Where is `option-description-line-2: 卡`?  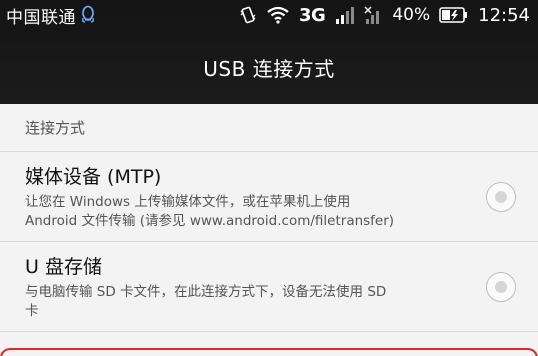
option-description-line-2: 卡 is located at coordinates (32, 311).